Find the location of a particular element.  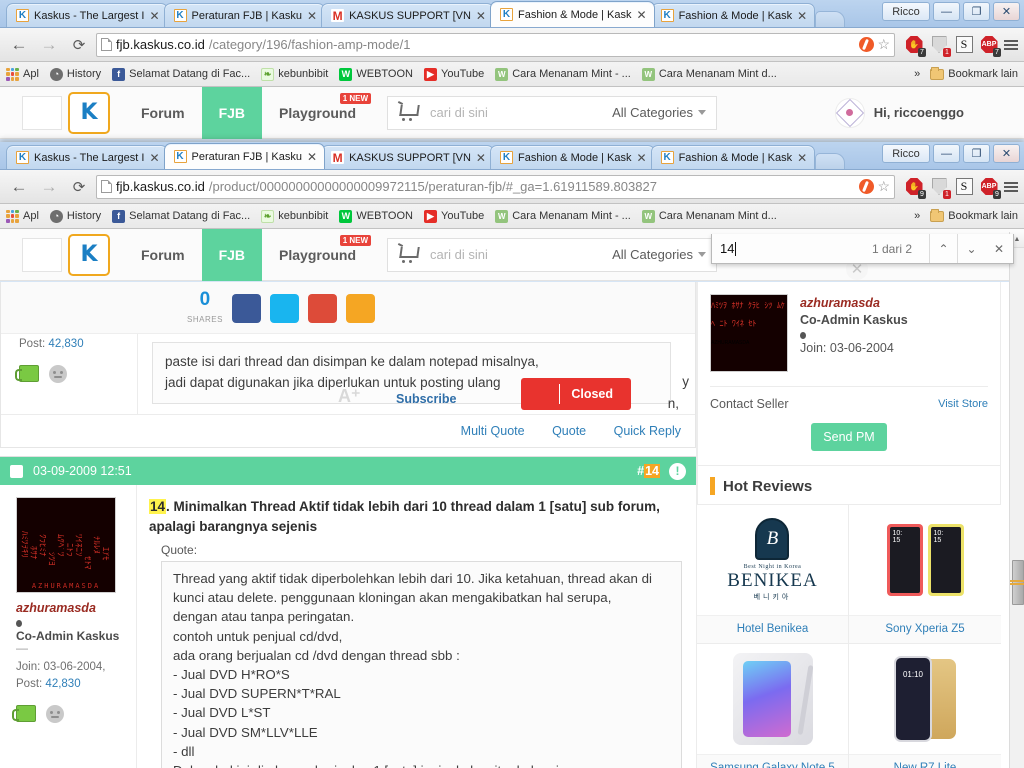

seller-name: azhuramasda is located at coordinates (854, 303).